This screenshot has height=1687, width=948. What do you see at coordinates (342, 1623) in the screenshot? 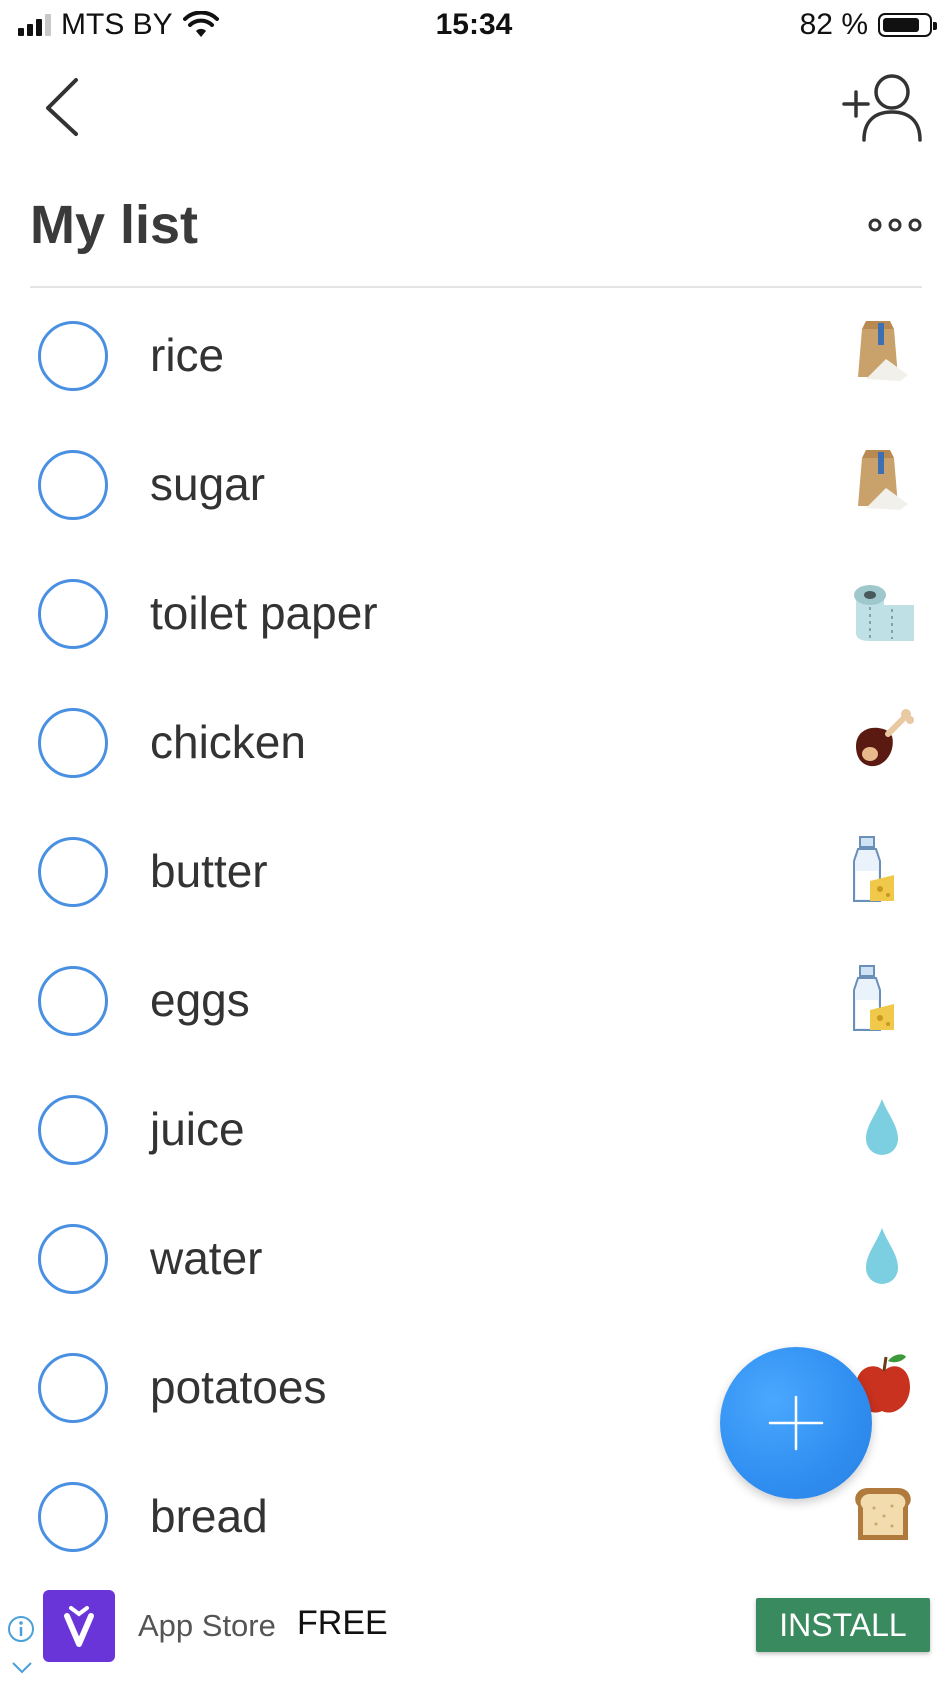
I see `ad-price-label: FREE` at bounding box center [342, 1623].